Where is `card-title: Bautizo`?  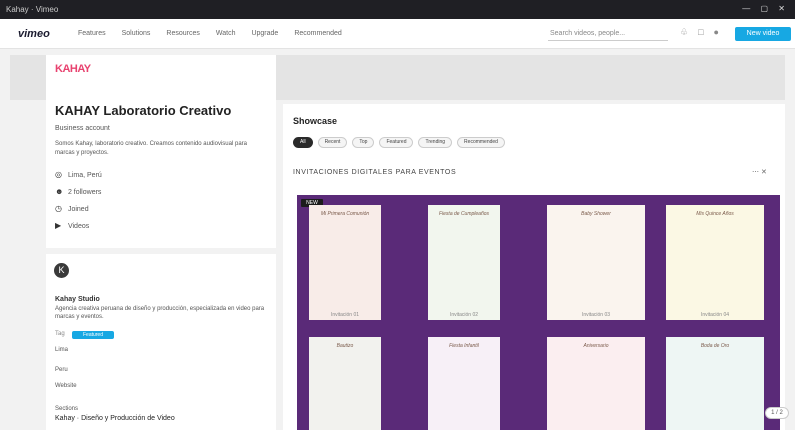 card-title: Bautizo is located at coordinates (345, 346).